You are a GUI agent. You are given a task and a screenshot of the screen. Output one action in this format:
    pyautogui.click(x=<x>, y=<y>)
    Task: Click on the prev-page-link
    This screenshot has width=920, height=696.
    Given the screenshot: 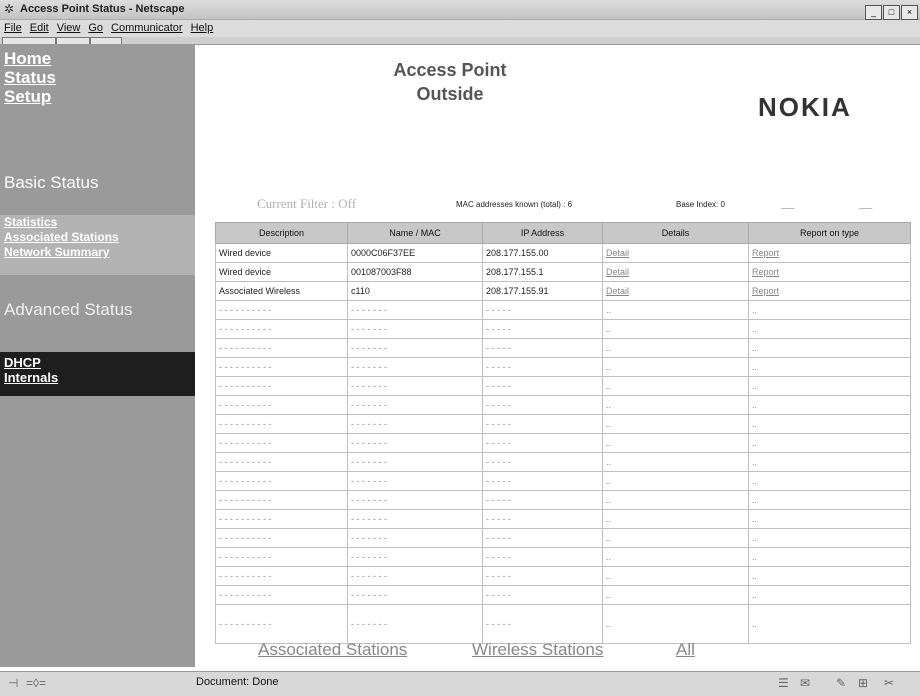 What is the action you would take?
    pyautogui.click(x=787, y=204)
    